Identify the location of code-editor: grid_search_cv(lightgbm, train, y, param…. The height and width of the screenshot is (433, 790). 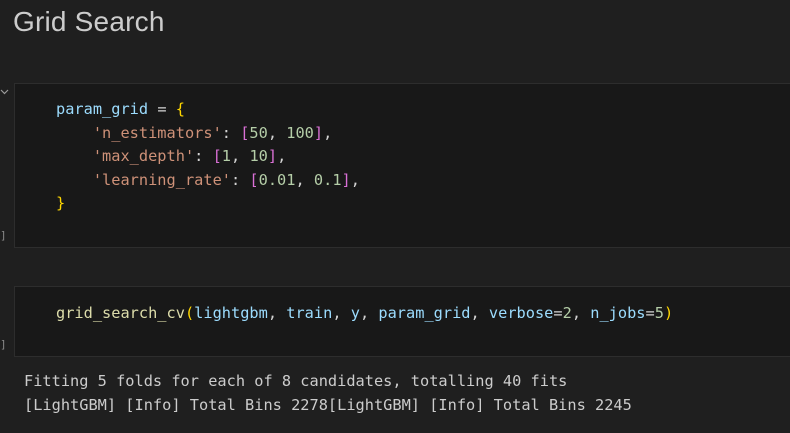
(364, 314).